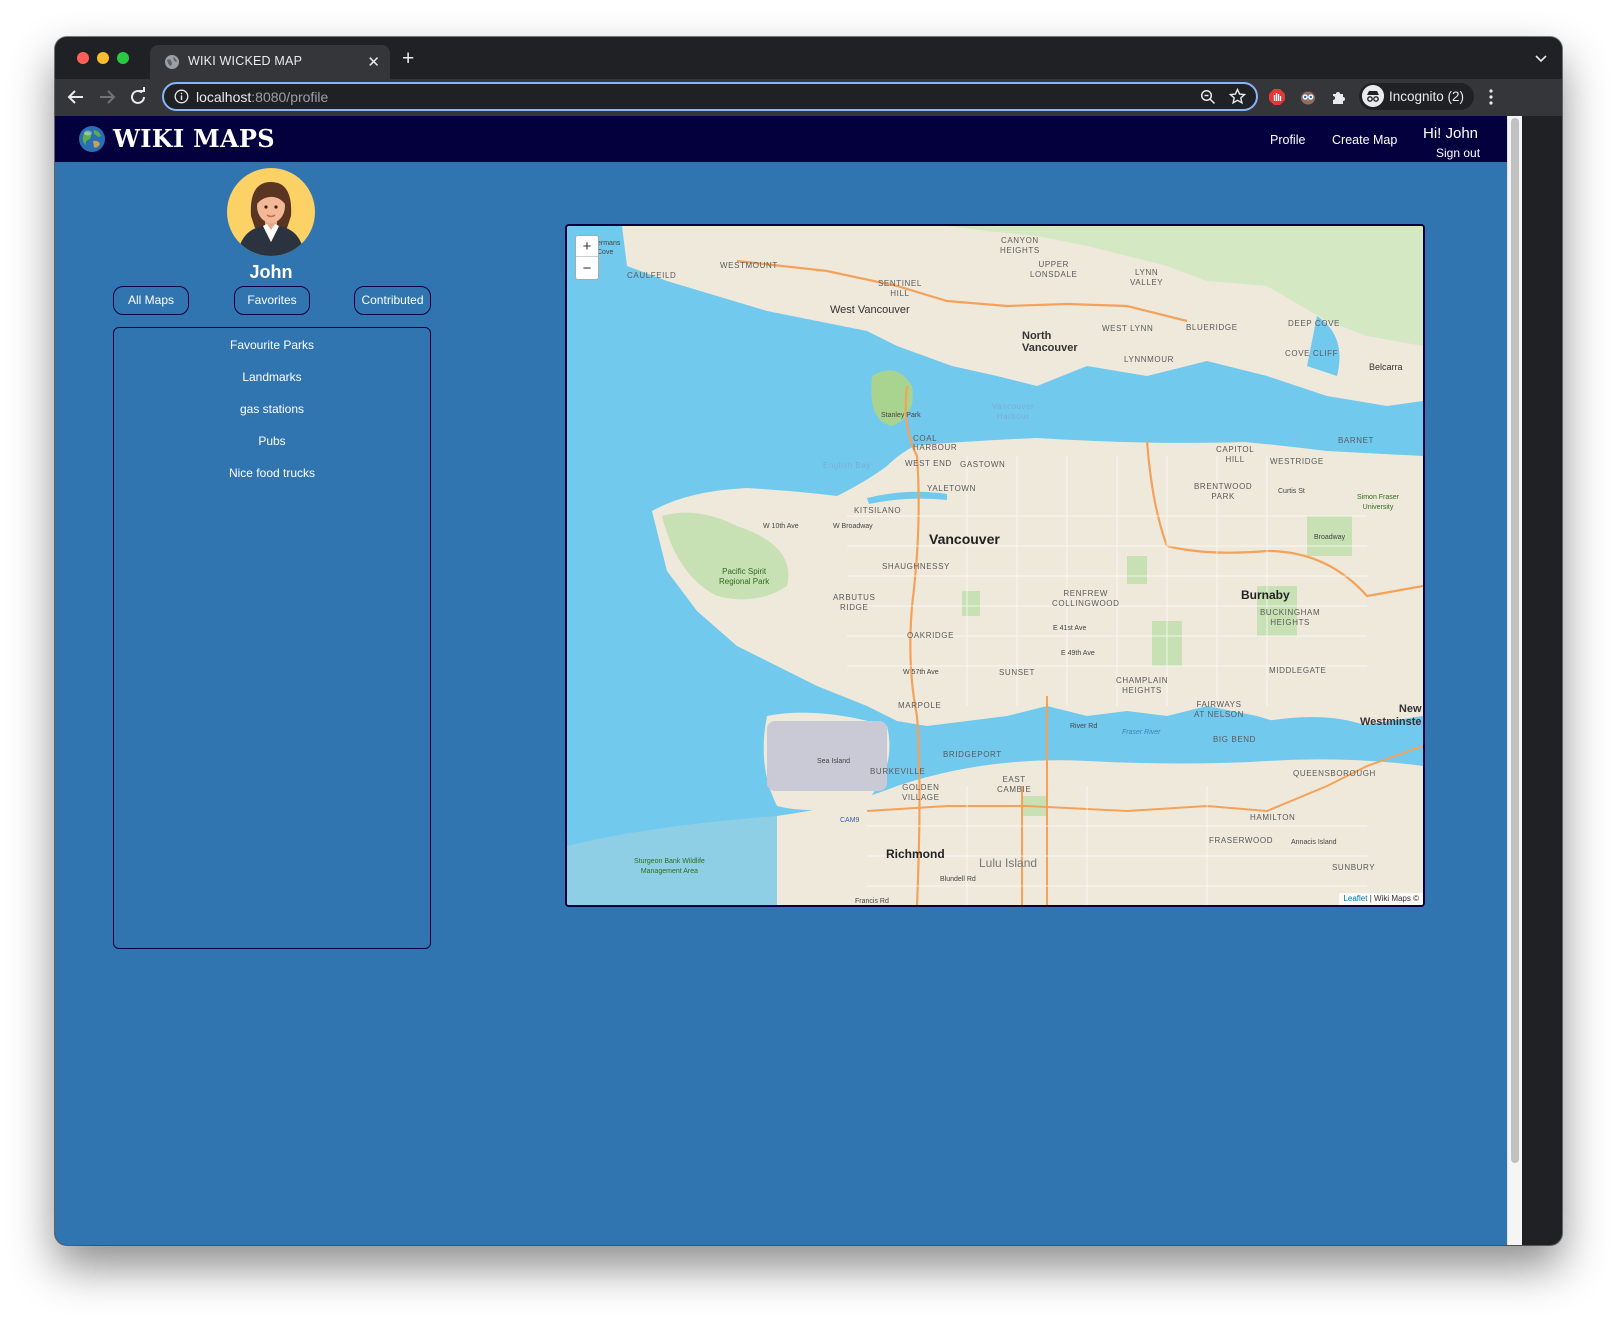 Image resolution: width=1617 pixels, height=1319 pixels. What do you see at coordinates (1050, 342) in the screenshot?
I see `map-label-north-vancouver: North Vancouver` at bounding box center [1050, 342].